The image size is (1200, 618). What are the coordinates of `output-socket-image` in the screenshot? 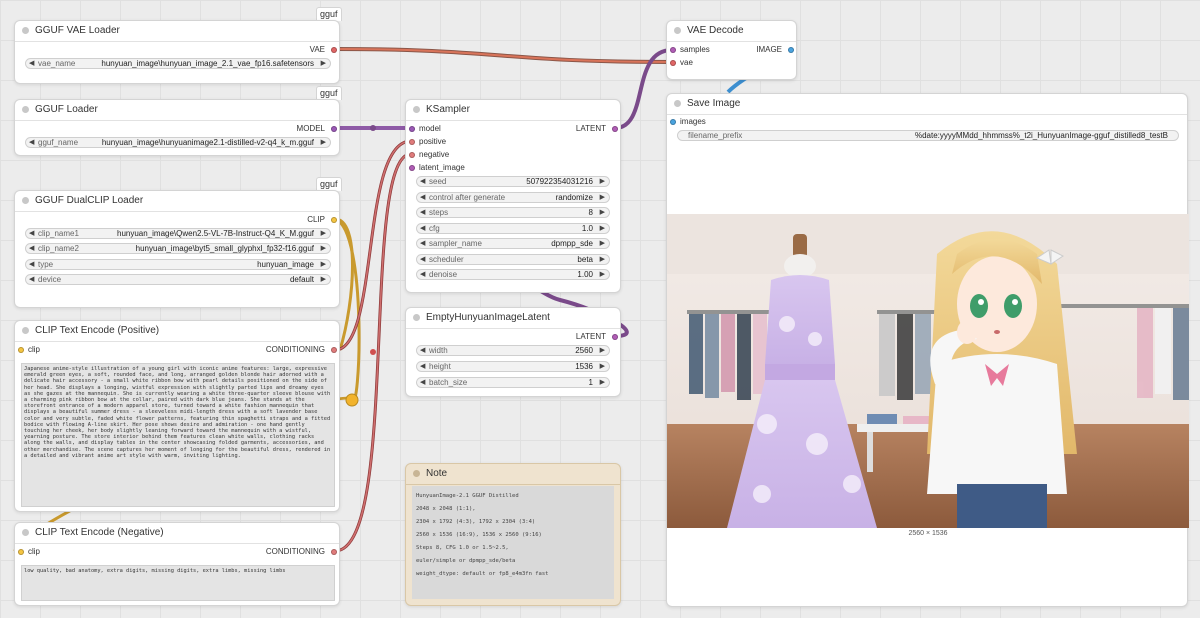 It's located at (791, 50).